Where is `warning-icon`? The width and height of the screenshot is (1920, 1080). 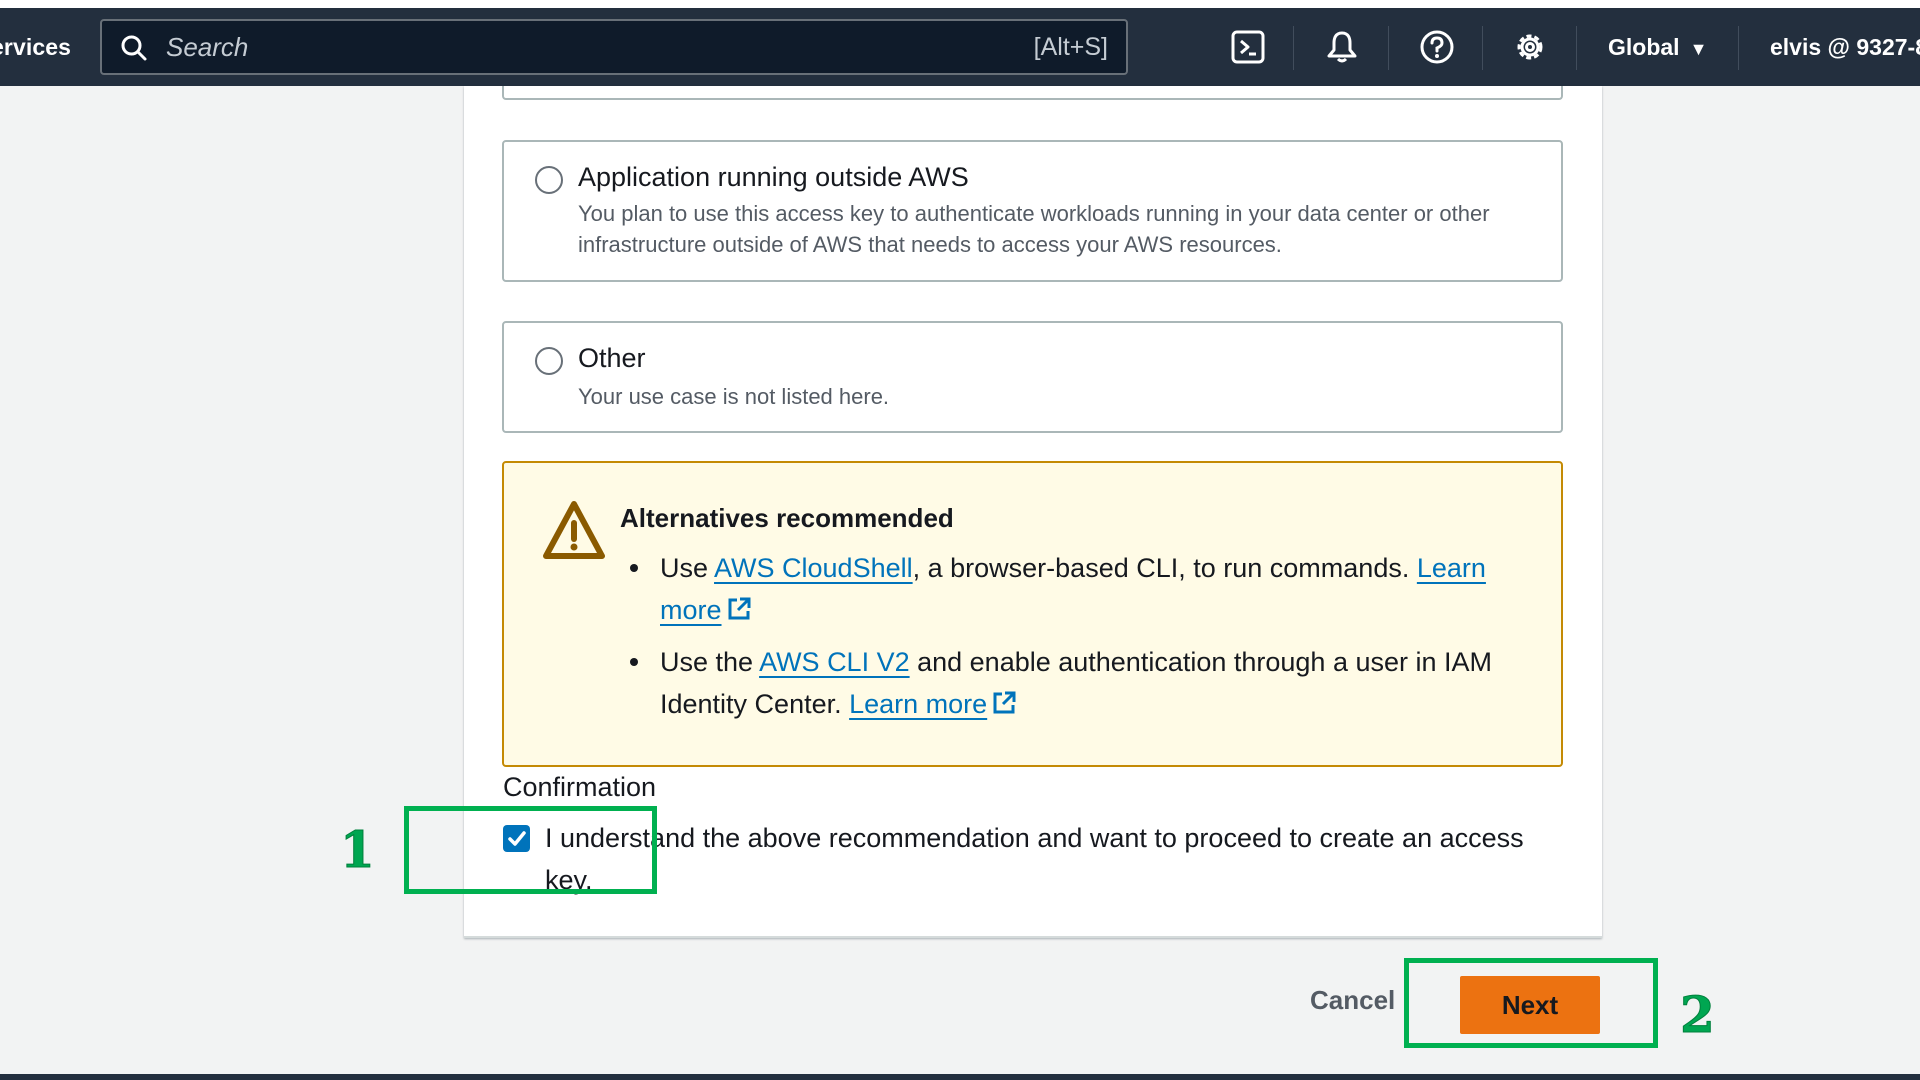 warning-icon is located at coordinates (574, 530).